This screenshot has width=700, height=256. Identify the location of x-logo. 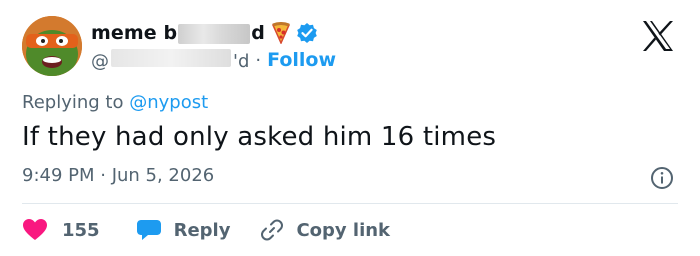
(658, 36).